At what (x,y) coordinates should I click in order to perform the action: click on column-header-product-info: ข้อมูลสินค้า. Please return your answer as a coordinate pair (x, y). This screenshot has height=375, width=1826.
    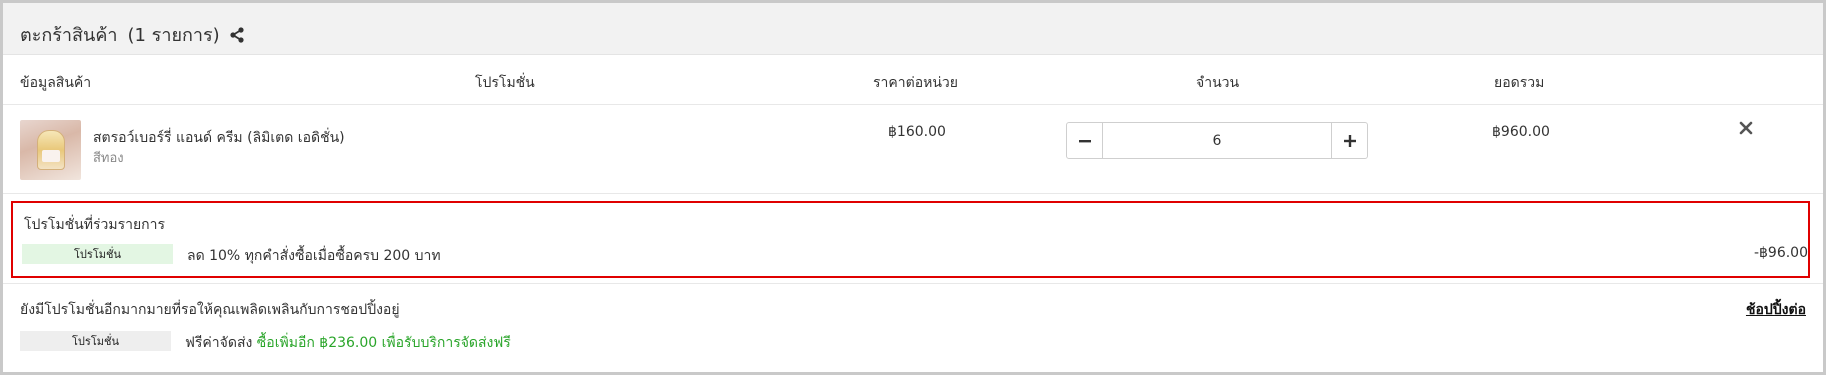
    Looking at the image, I should click on (56, 83).